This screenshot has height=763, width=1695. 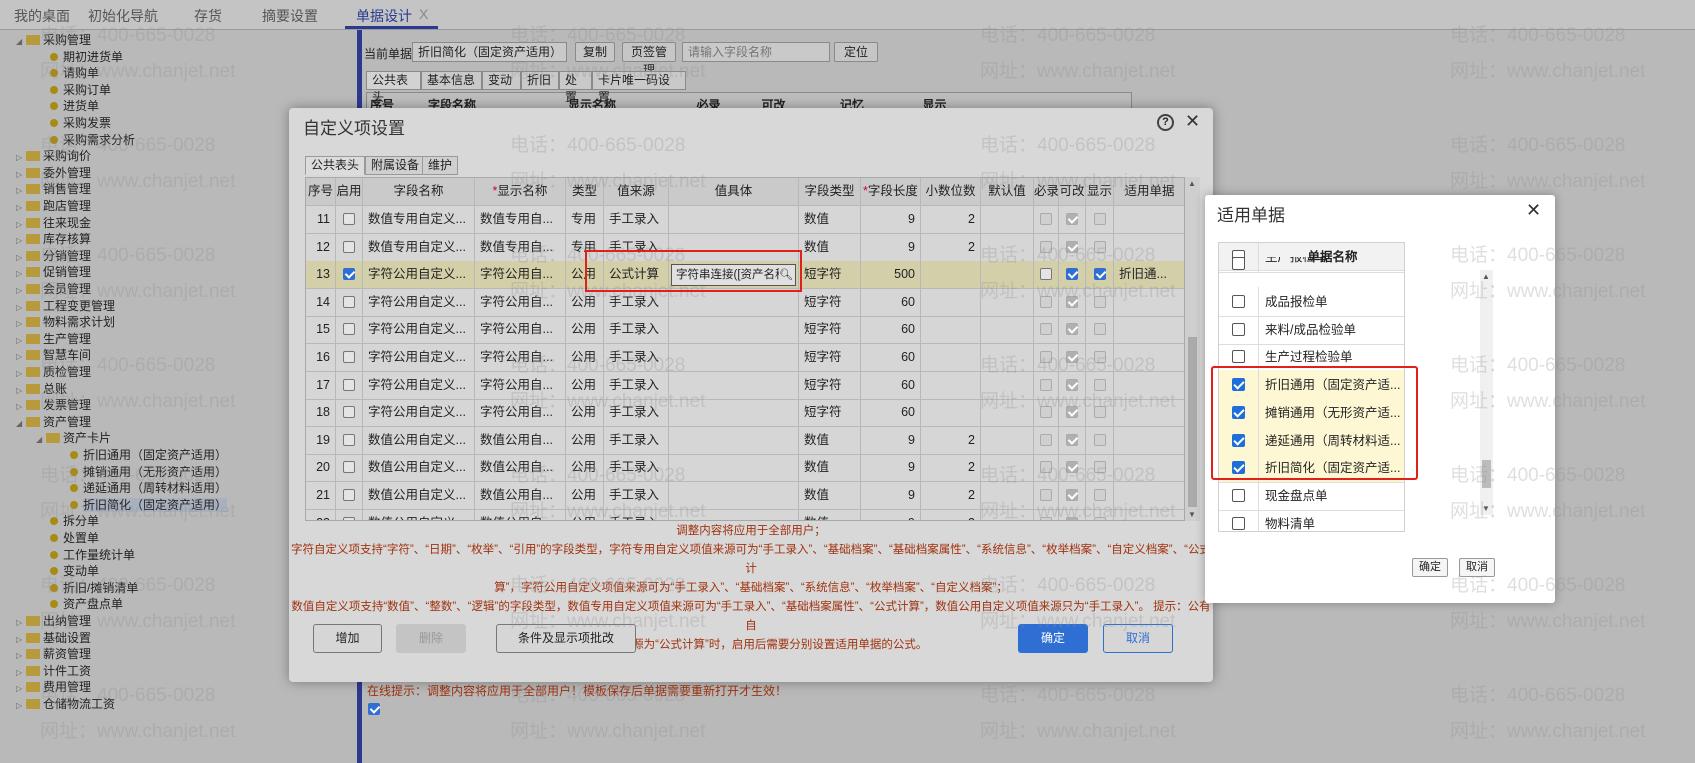 I want to click on table-row: 11 数值专用自定义... 数值专用自... 专用 手工录入 数值 9 2, so click(x=745, y=220).